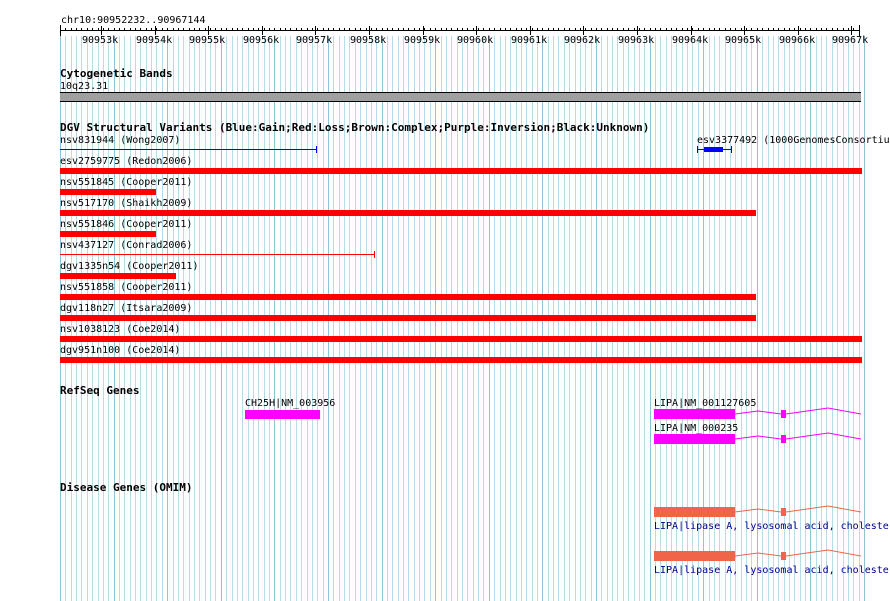  Describe the element at coordinates (126, 224) in the screenshot. I see `variant-label-nsv551846: nsv551846 (Cooper2011)` at that location.